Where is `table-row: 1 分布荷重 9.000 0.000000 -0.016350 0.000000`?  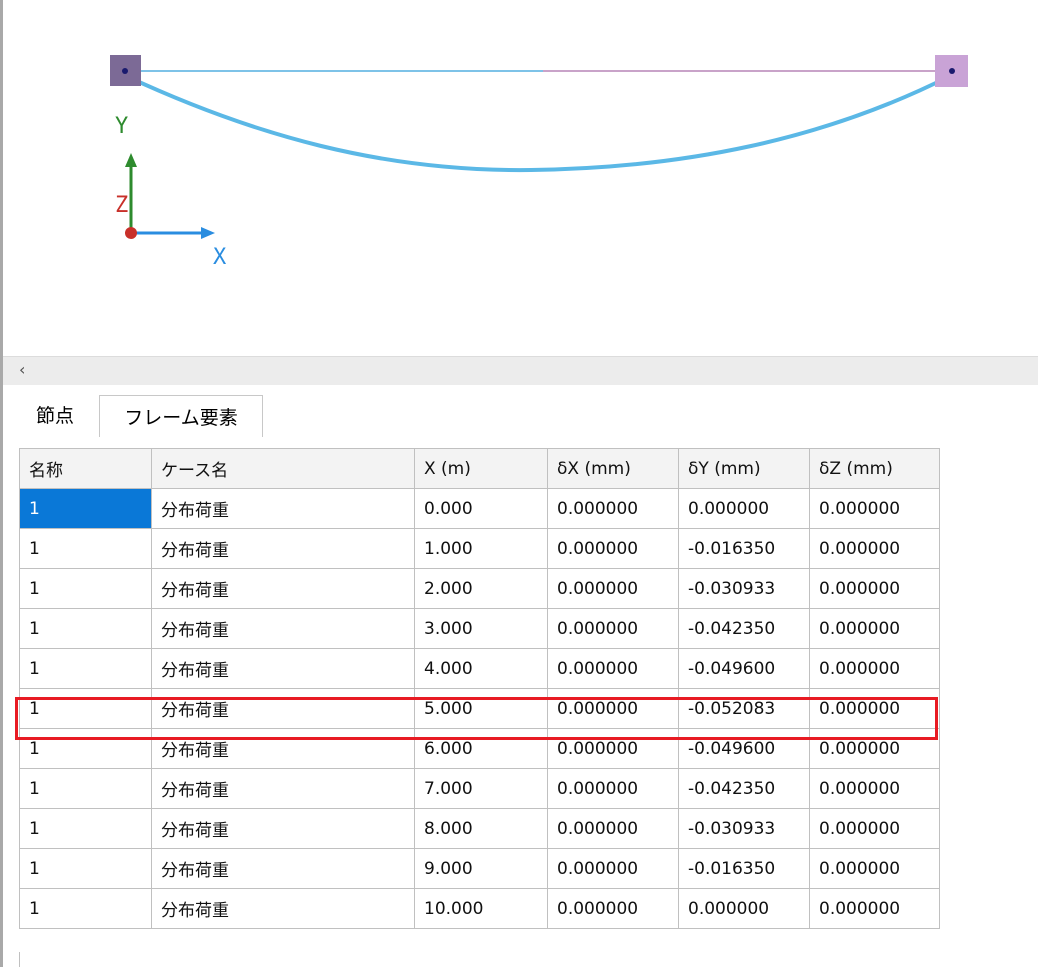
table-row: 1 分布荷重 9.000 0.000000 -0.016350 0.000000 is located at coordinates (479, 868).